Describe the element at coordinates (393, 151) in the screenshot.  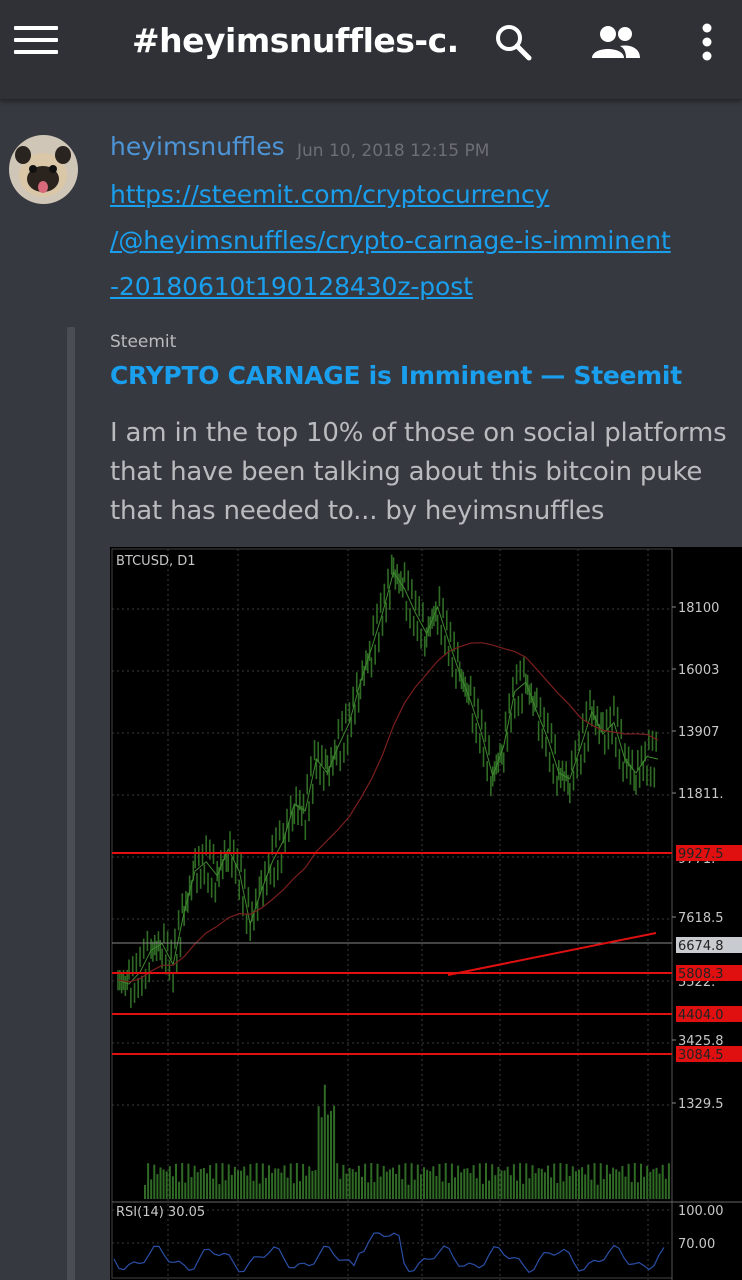
I see `message-timestamp: Jun 10, 2018 12:15 PM` at that location.